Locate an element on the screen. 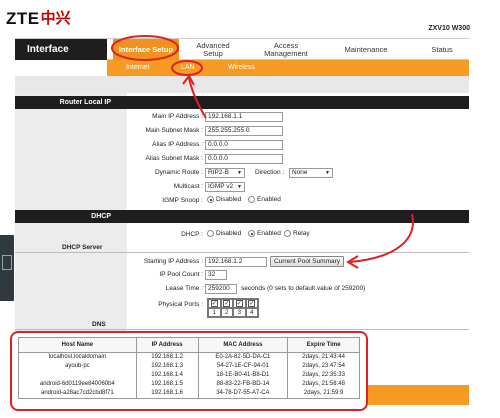 The height and width of the screenshot is (418, 500). device-model: ZXV10 W300 is located at coordinates (449, 28).